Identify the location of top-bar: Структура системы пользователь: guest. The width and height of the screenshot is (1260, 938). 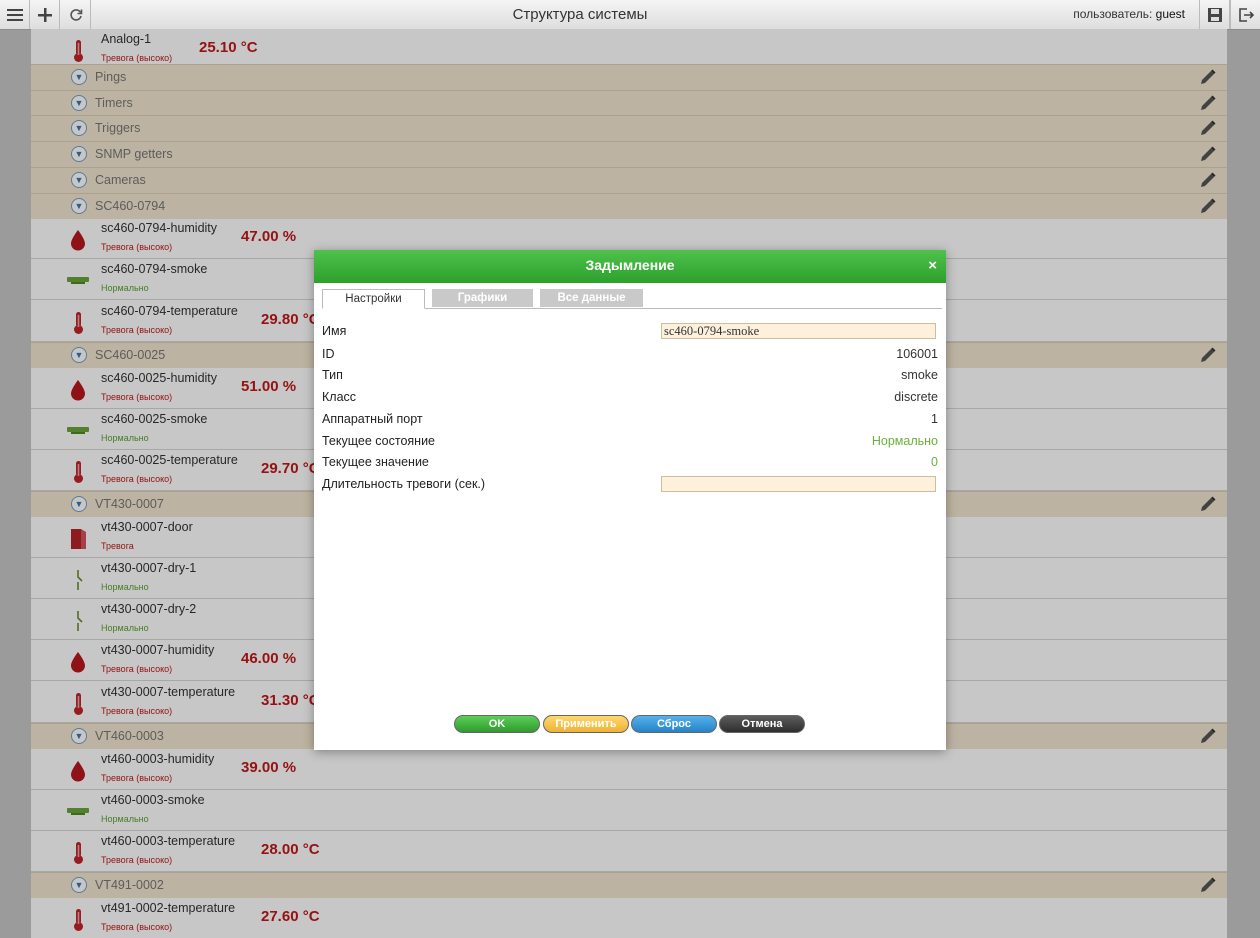
(630, 15).